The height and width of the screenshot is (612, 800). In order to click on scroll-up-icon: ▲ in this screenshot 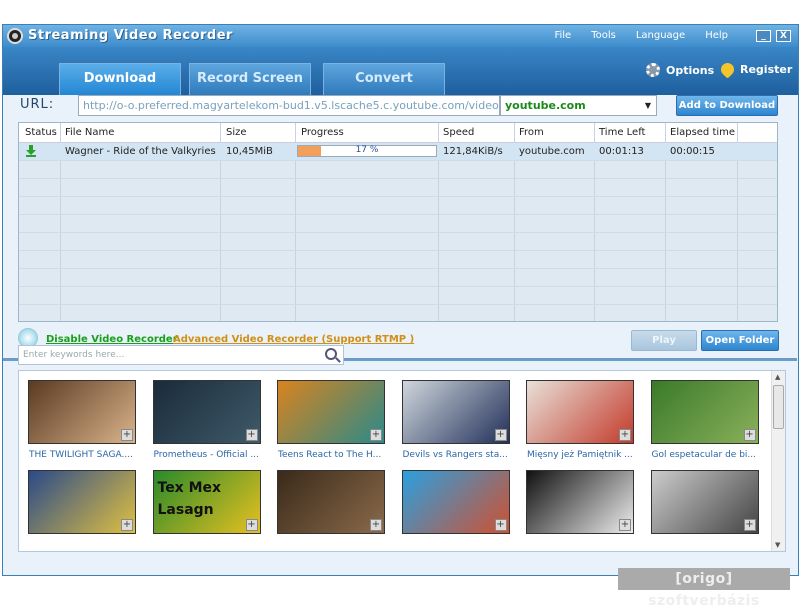, I will do `click(777, 377)`.